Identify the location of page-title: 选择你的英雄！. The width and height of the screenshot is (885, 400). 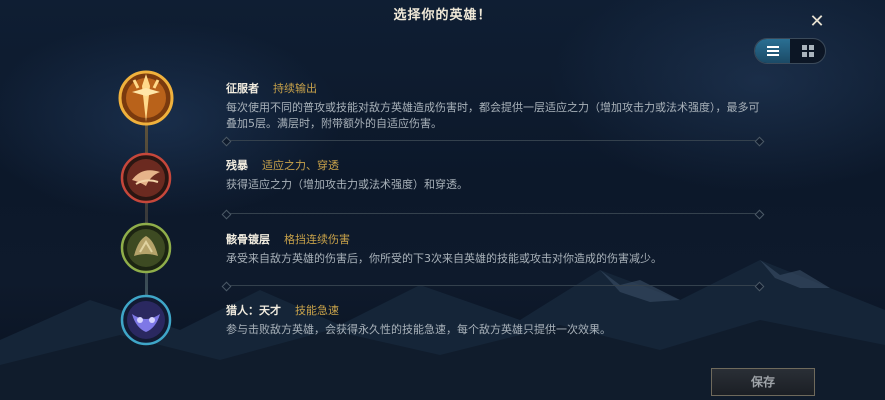
(442, 15).